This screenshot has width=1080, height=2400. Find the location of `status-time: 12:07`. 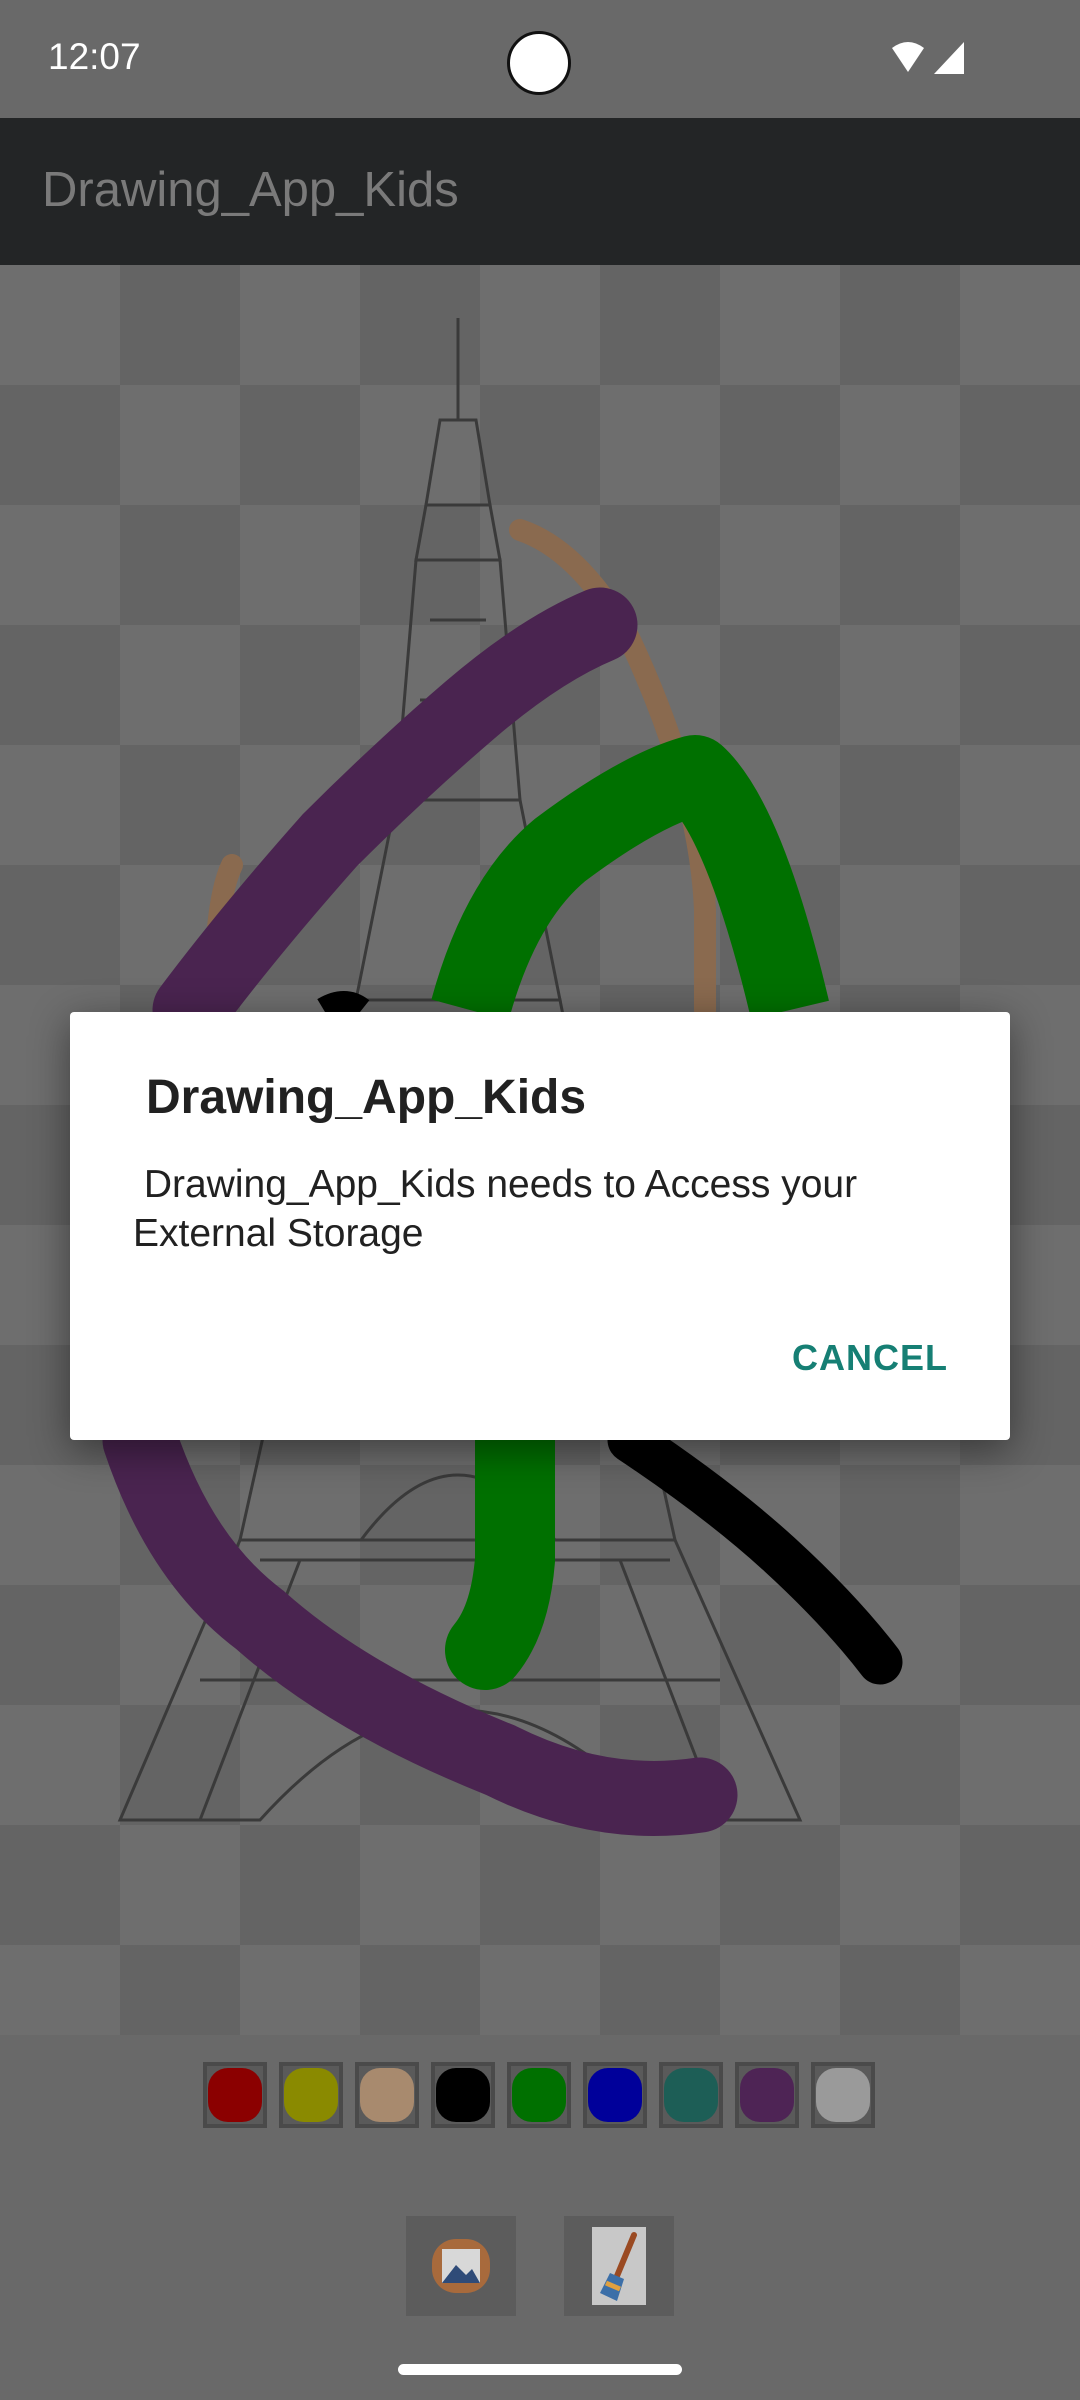

status-time: 12:07 is located at coordinates (94, 56).